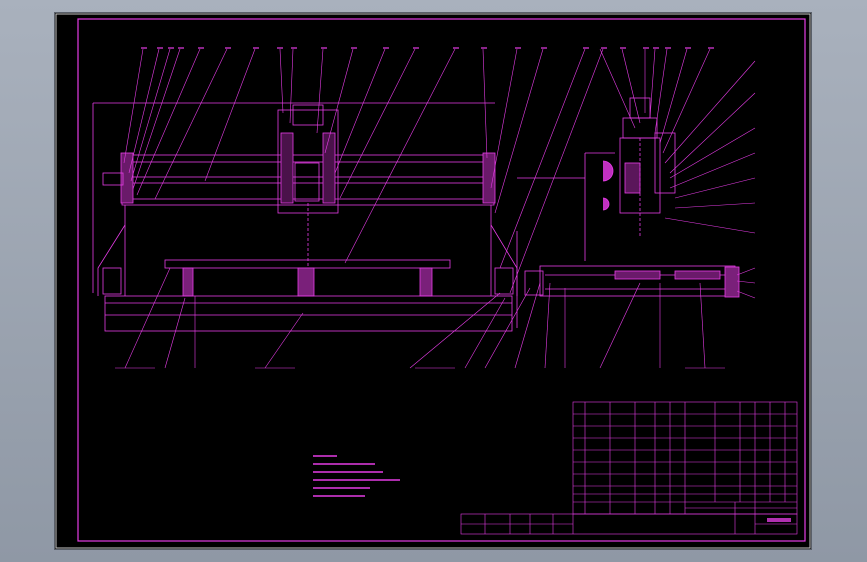  I want to click on leader-lines-right, so click(677, 173).